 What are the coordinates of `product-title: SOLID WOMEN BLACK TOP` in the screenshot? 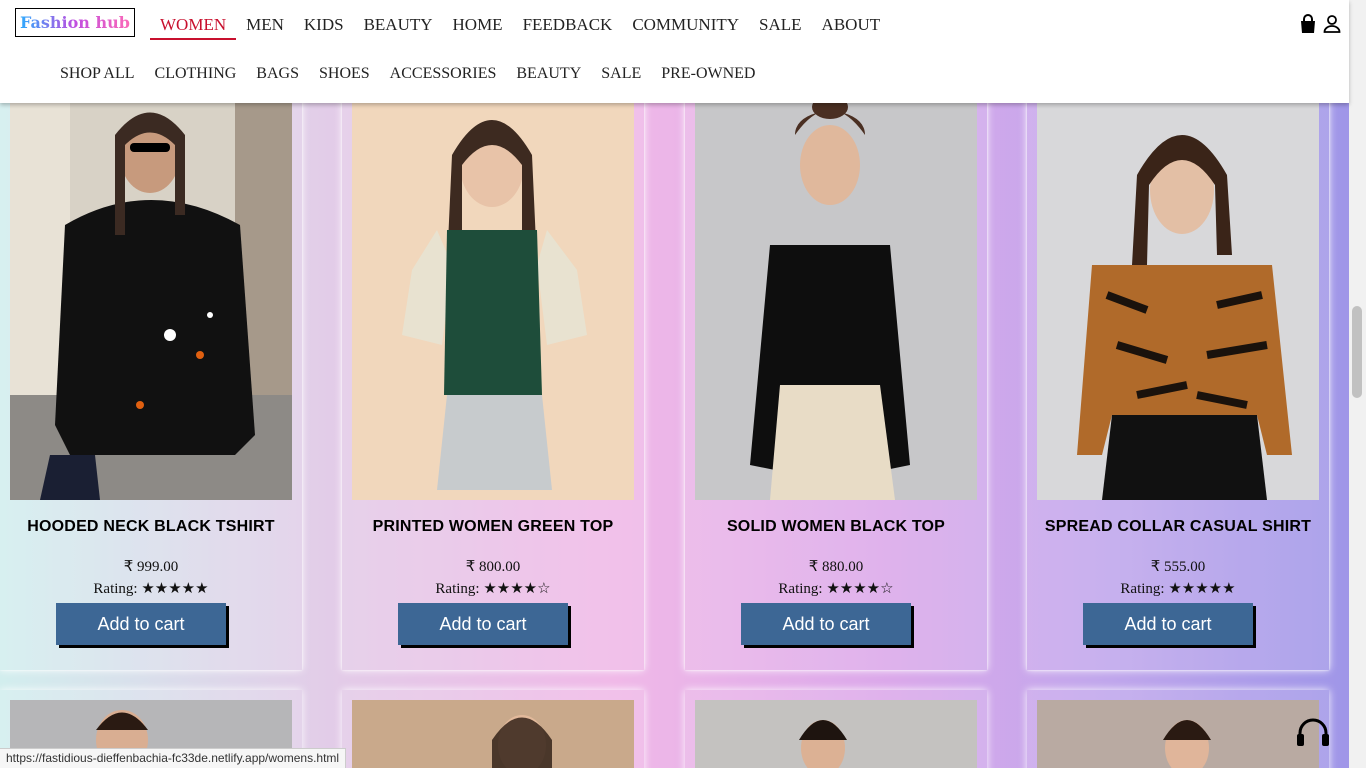 It's located at (836, 527).